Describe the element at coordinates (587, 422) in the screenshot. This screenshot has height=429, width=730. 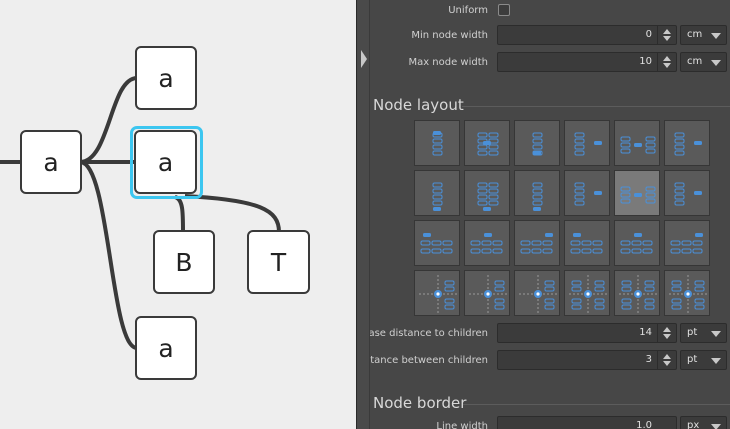
I see `line-width-field: 1.0` at that location.